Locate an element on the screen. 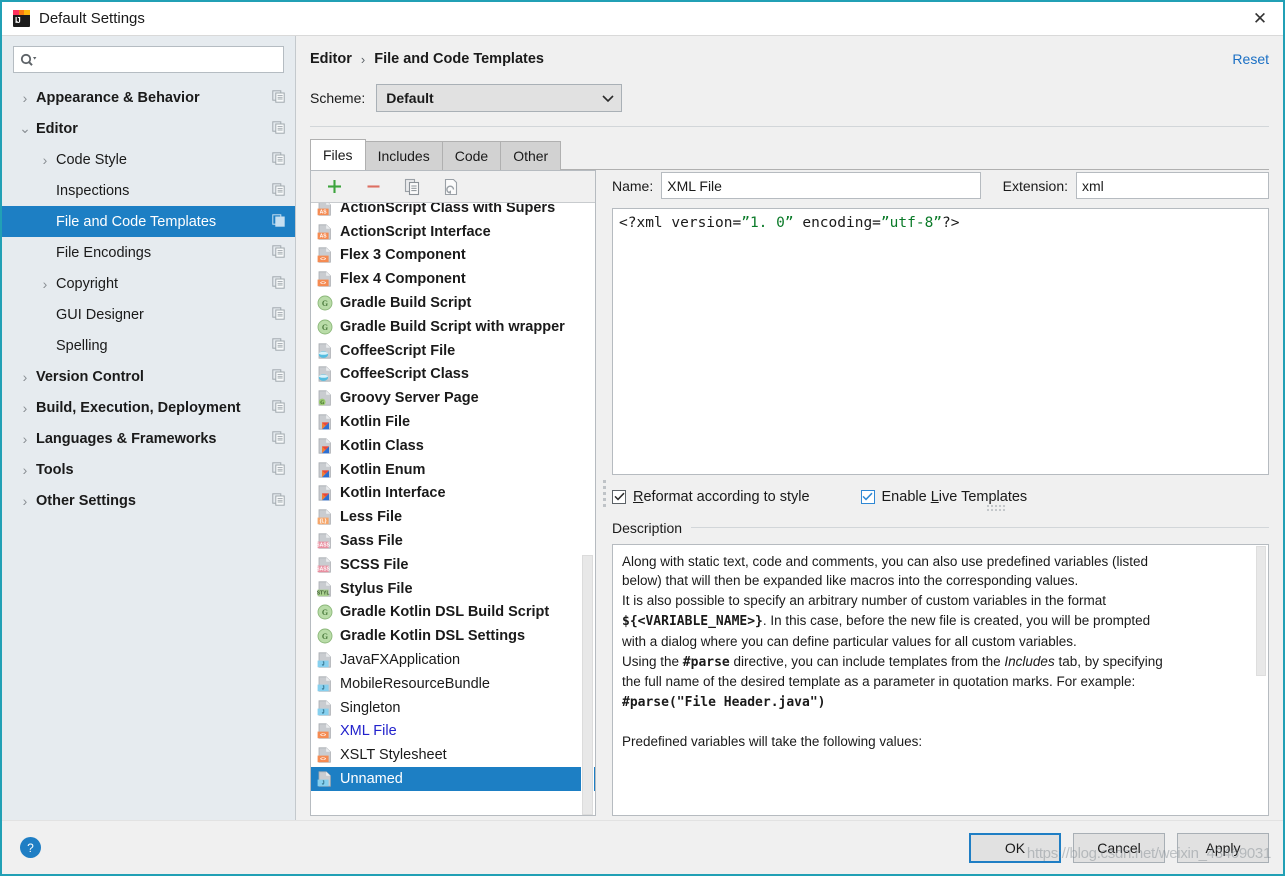 The image size is (1285, 876). template-list-item: <> Flex 3 Component is located at coordinates (453, 256).